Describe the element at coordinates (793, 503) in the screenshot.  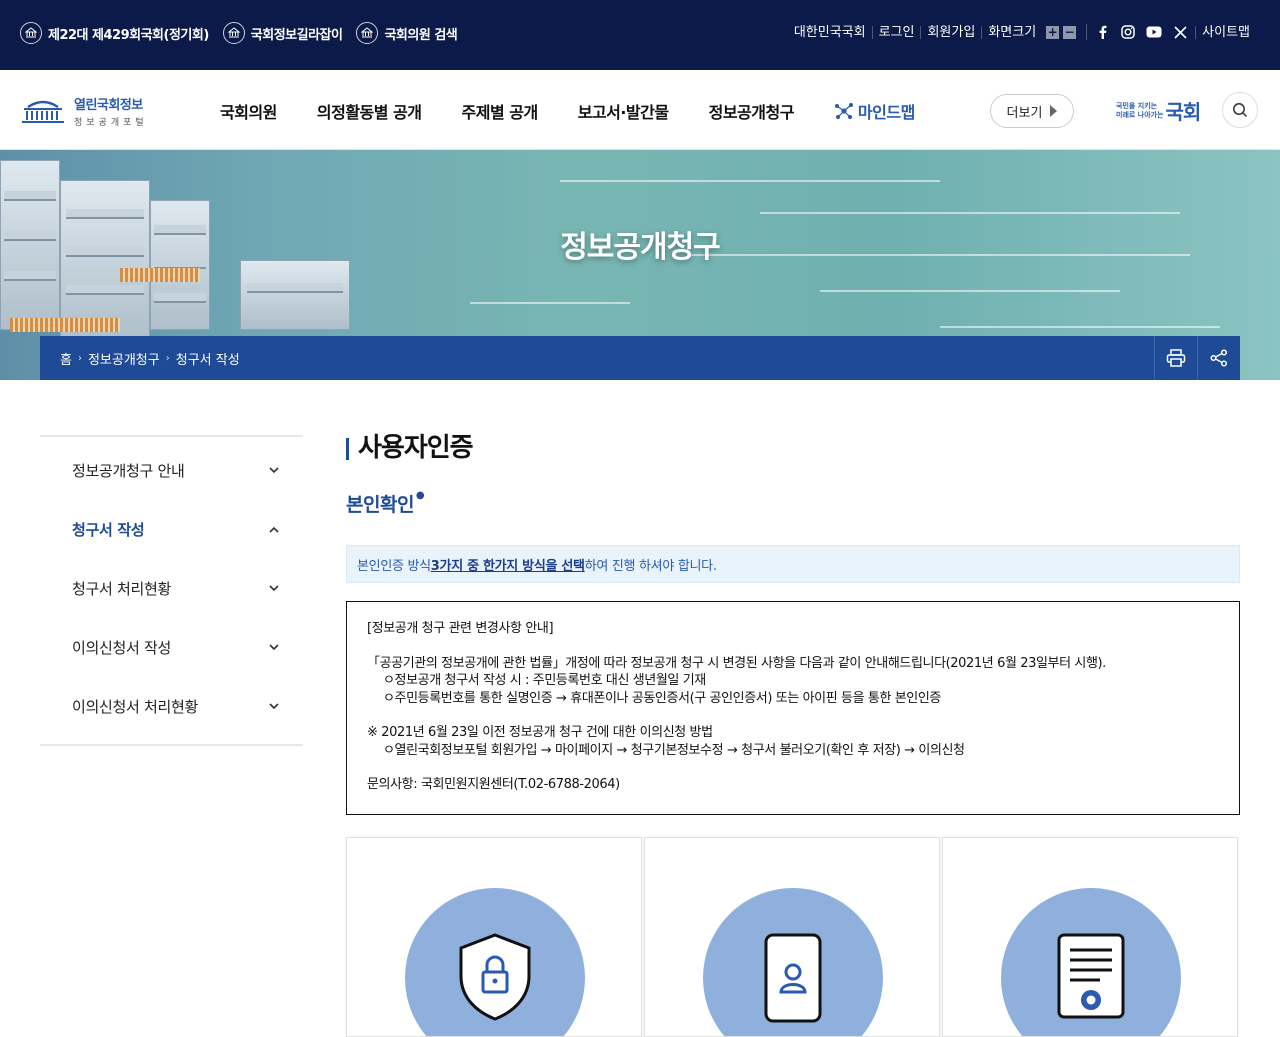
I see `section-title: 본인확인 ●` at that location.